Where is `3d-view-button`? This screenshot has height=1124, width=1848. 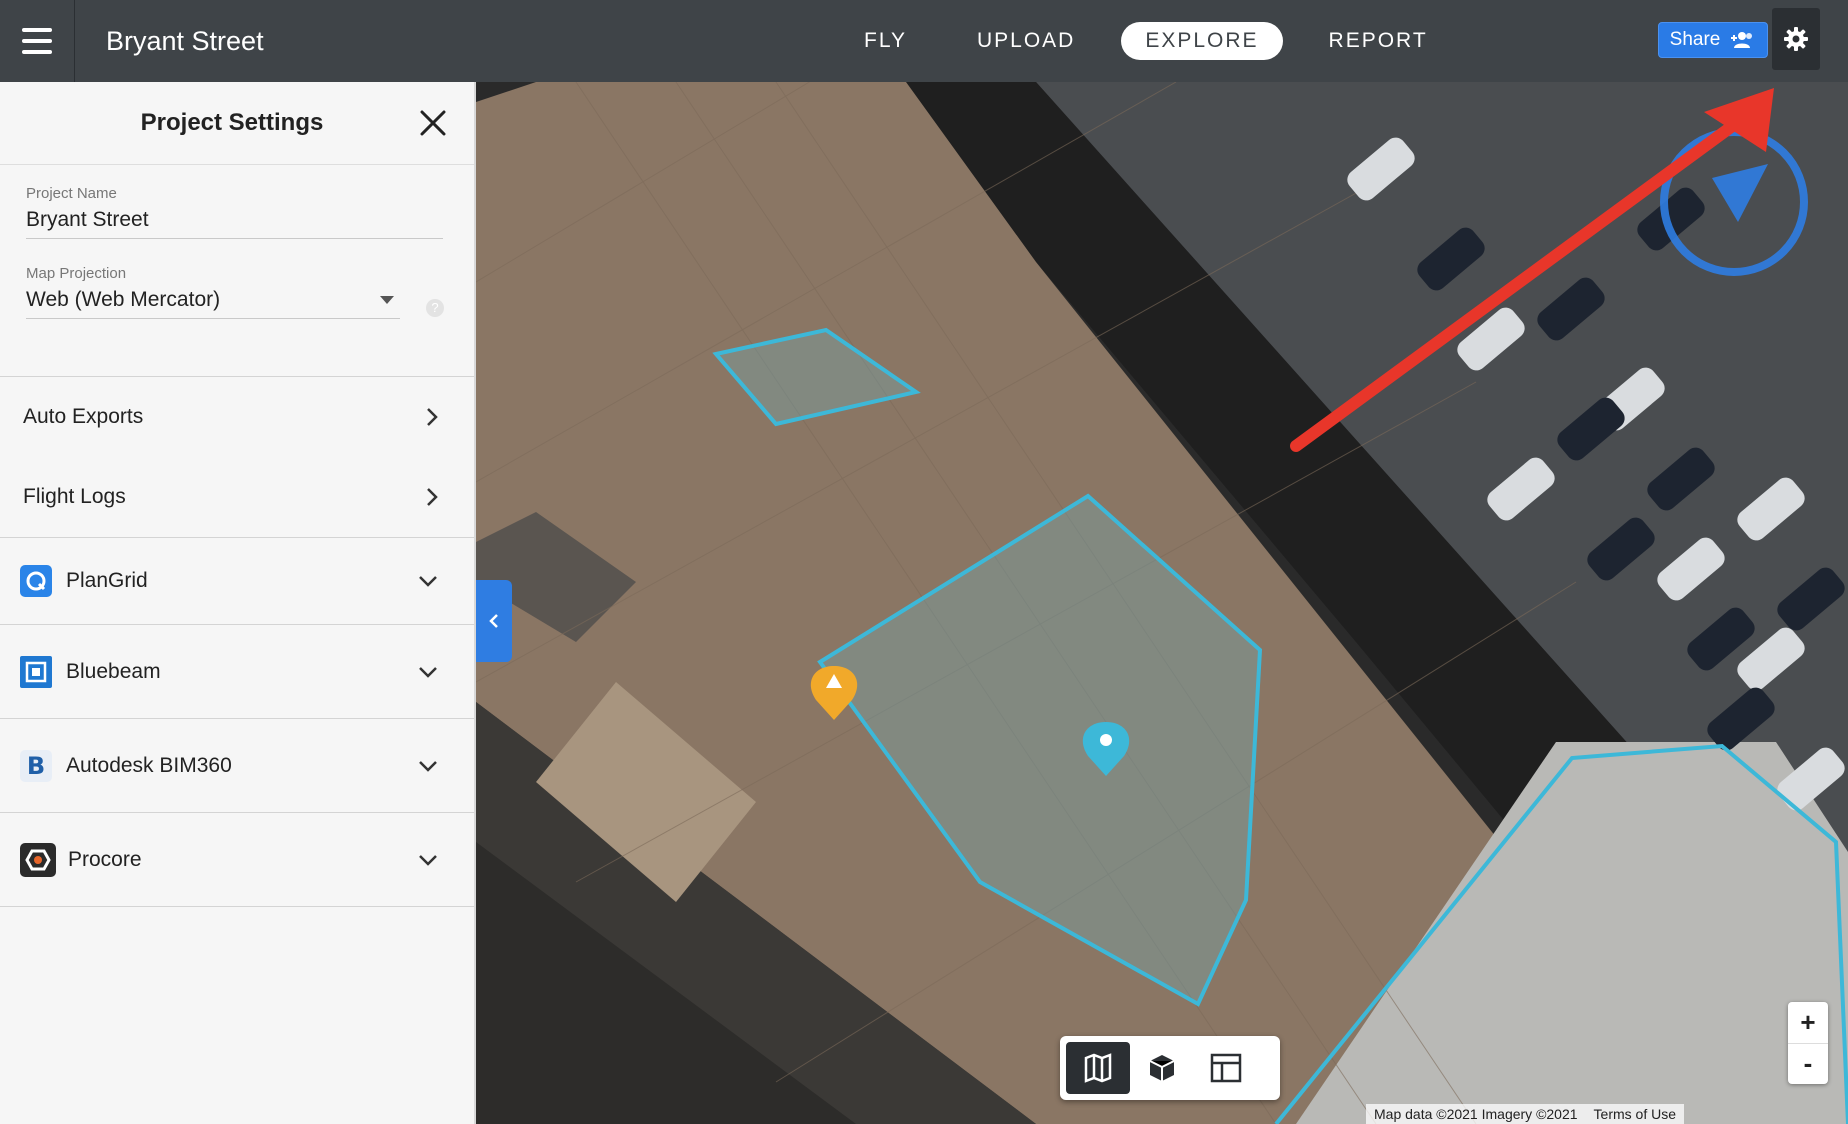 3d-view-button is located at coordinates (1162, 1068).